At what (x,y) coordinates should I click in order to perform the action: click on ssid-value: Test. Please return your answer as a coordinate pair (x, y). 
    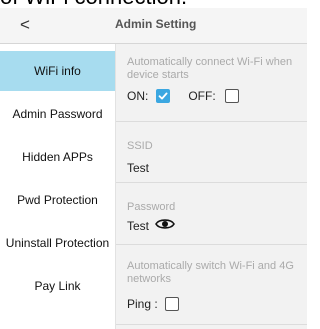
    Looking at the image, I should click on (138, 168).